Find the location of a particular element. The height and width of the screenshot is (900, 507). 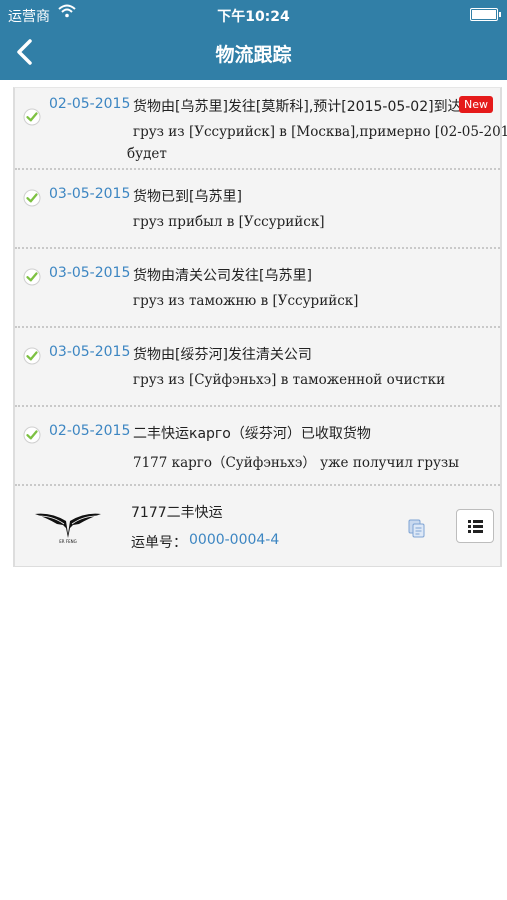

event-text-zh: 货物由[绥芬河]发往清关公司 is located at coordinates (222, 355).